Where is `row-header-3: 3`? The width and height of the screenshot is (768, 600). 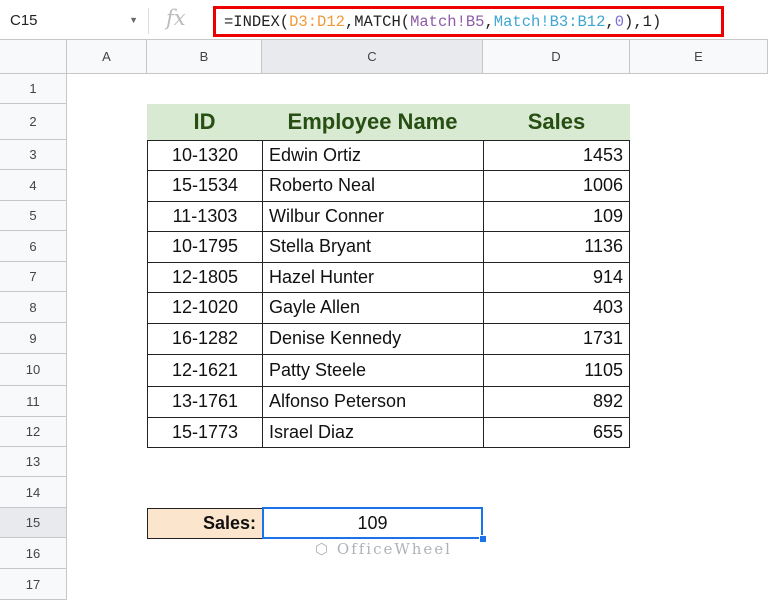
row-header-3: 3 is located at coordinates (33, 155).